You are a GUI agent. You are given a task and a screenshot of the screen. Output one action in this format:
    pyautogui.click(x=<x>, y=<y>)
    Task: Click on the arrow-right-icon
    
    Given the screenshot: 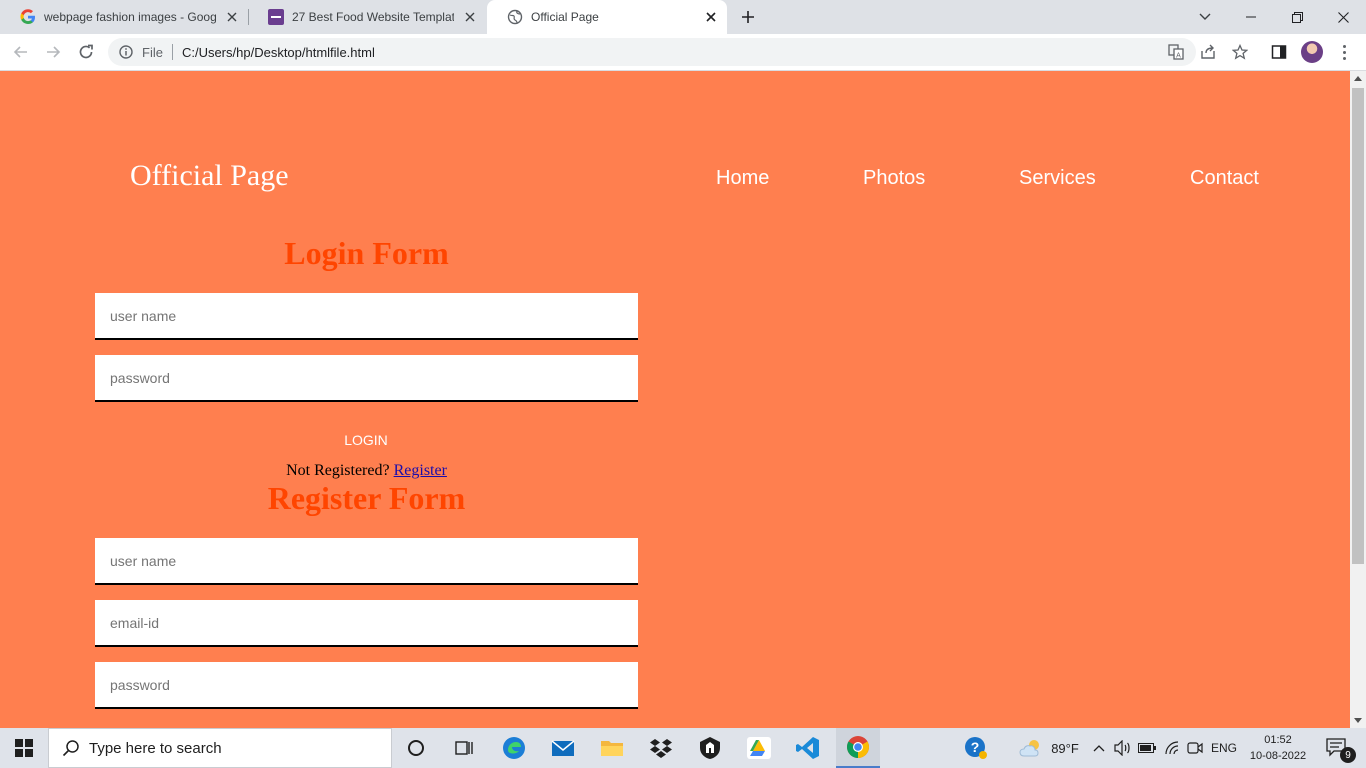 What is the action you would take?
    pyautogui.click(x=54, y=52)
    